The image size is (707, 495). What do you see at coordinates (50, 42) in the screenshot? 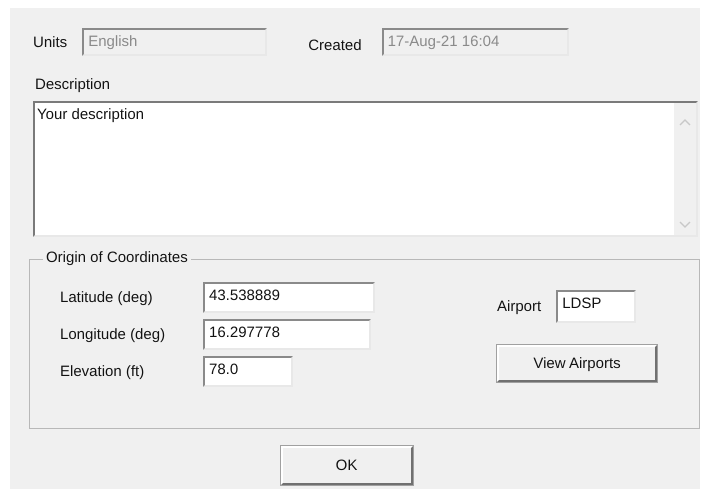
I see `units-label: Units` at bounding box center [50, 42].